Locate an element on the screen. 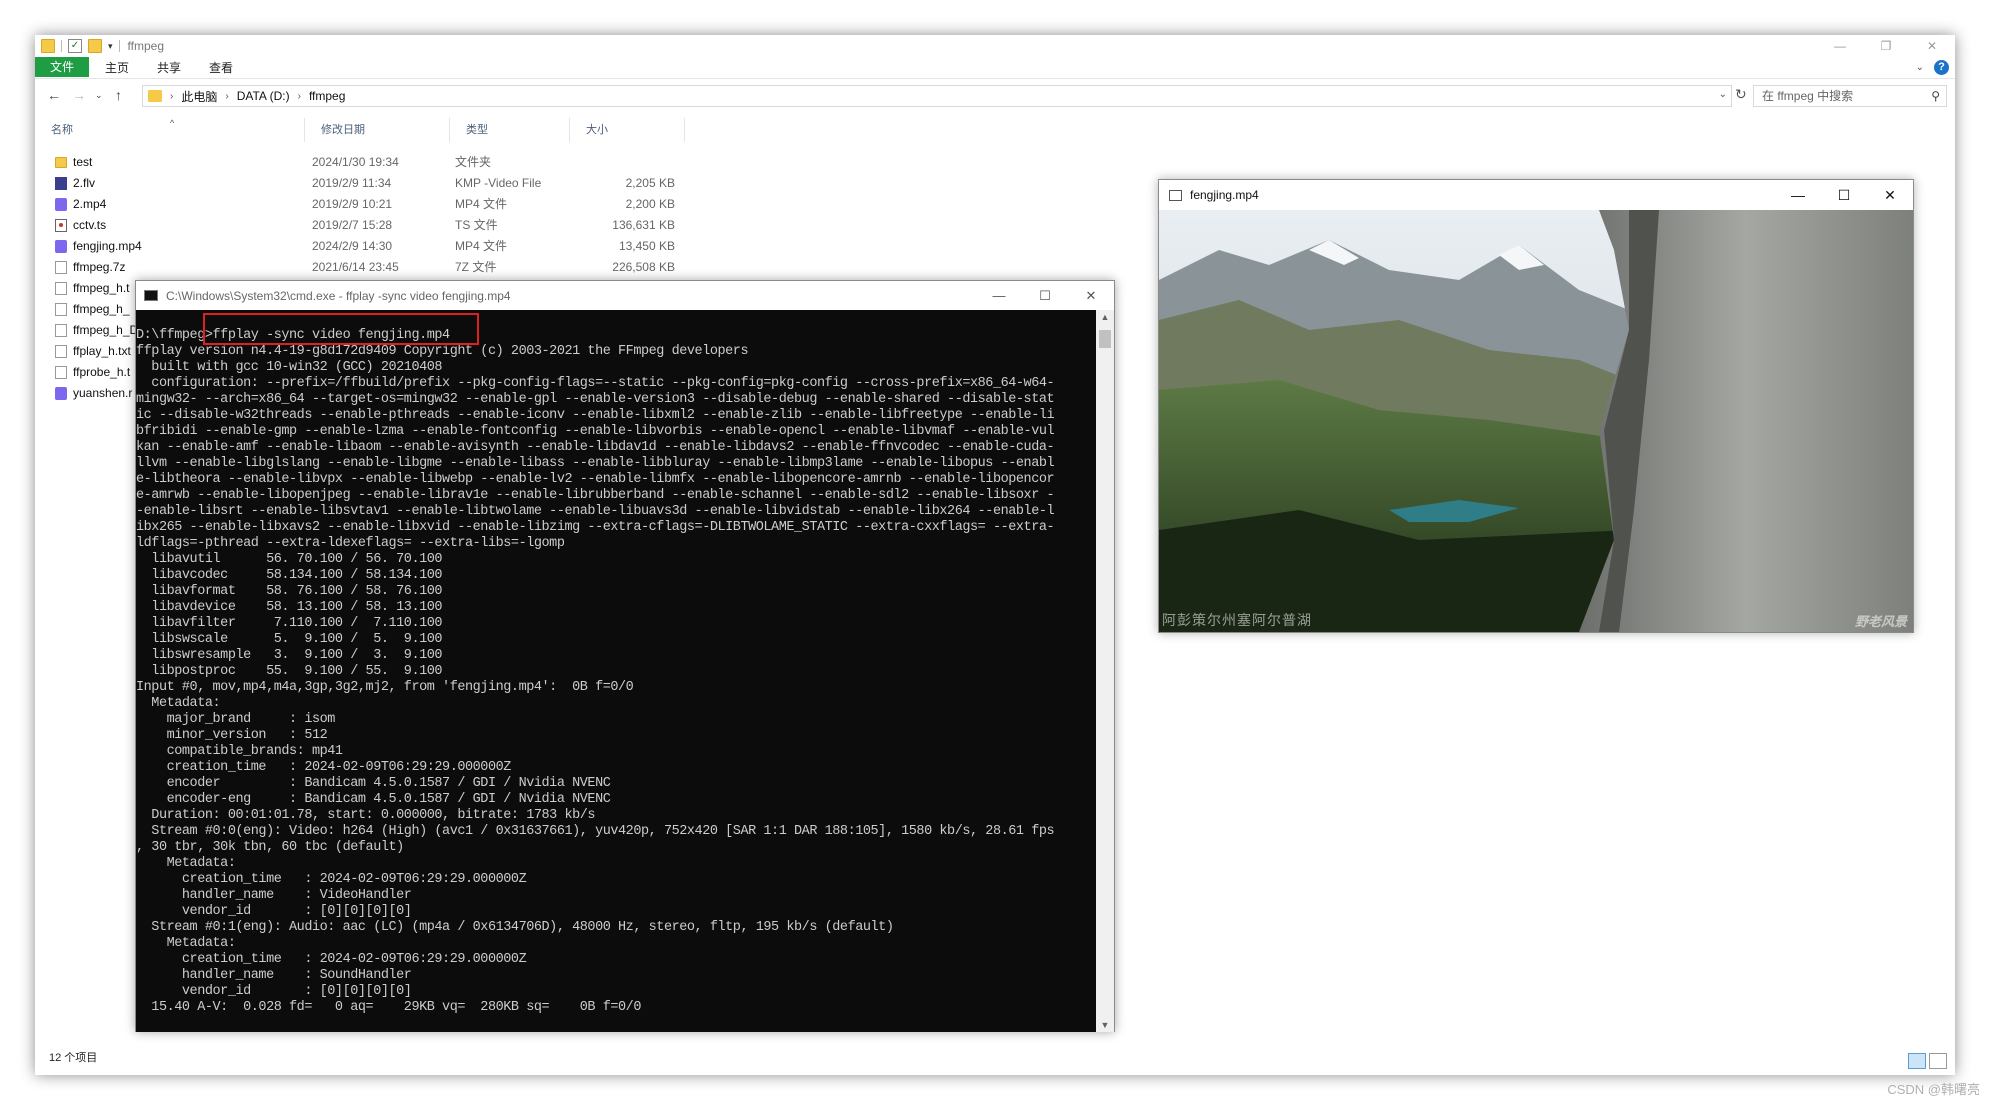 The height and width of the screenshot is (1110, 1990). file-date: 2019/2/7 15:28 is located at coordinates (352, 225).